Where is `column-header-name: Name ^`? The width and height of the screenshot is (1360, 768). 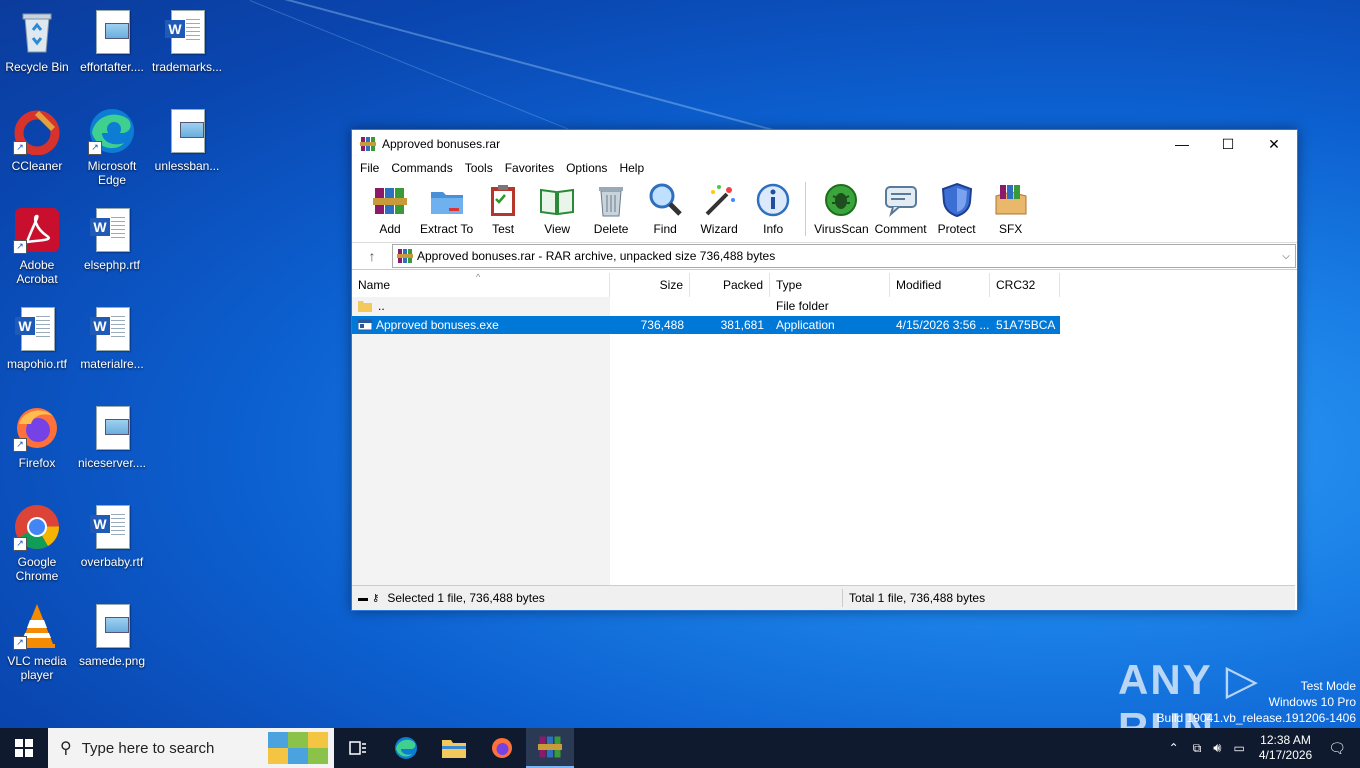
column-header-name: Name ^ is located at coordinates (481, 284).